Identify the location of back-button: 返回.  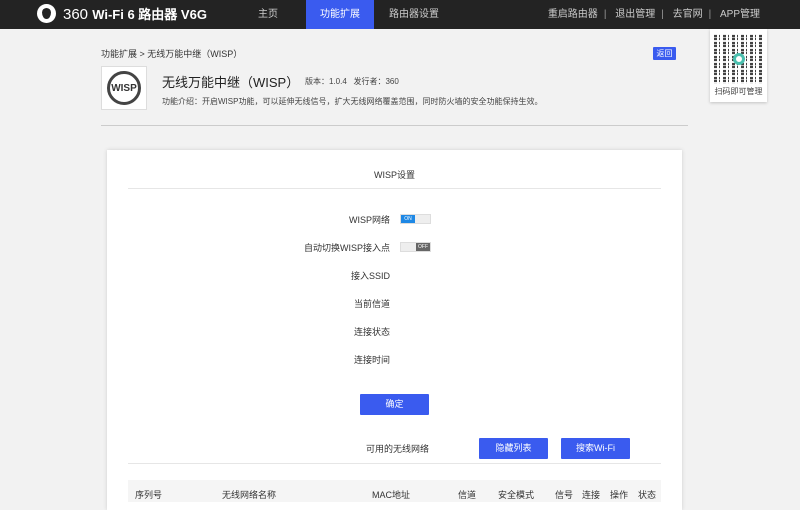
(664, 53).